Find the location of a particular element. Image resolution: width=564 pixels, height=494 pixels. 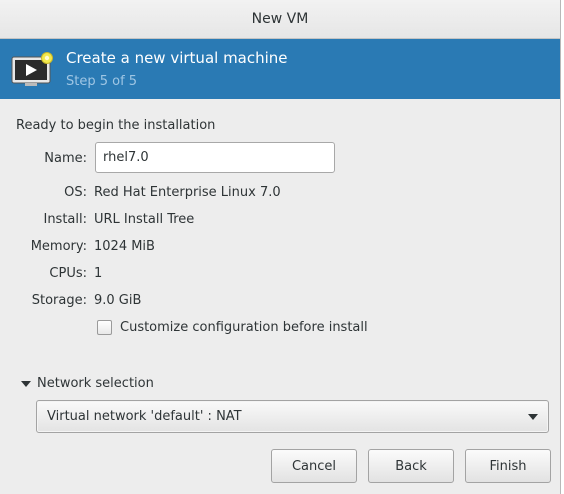

vm-monitor-icon is located at coordinates (32, 69).